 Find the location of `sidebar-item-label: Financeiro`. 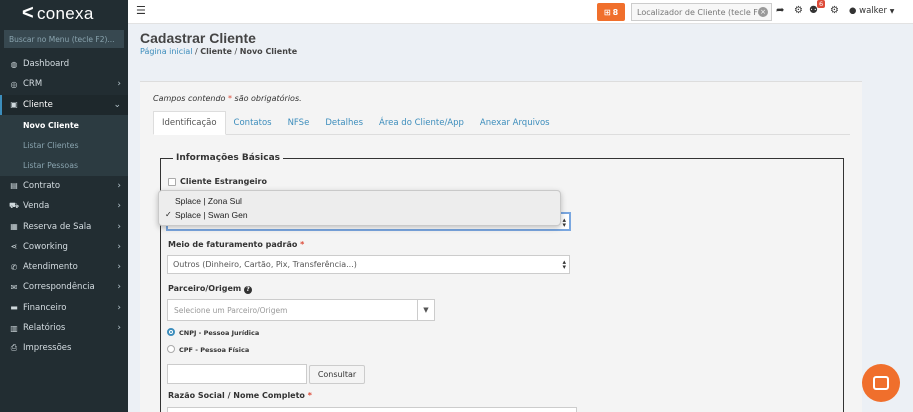

sidebar-item-label: Financeiro is located at coordinates (45, 307).